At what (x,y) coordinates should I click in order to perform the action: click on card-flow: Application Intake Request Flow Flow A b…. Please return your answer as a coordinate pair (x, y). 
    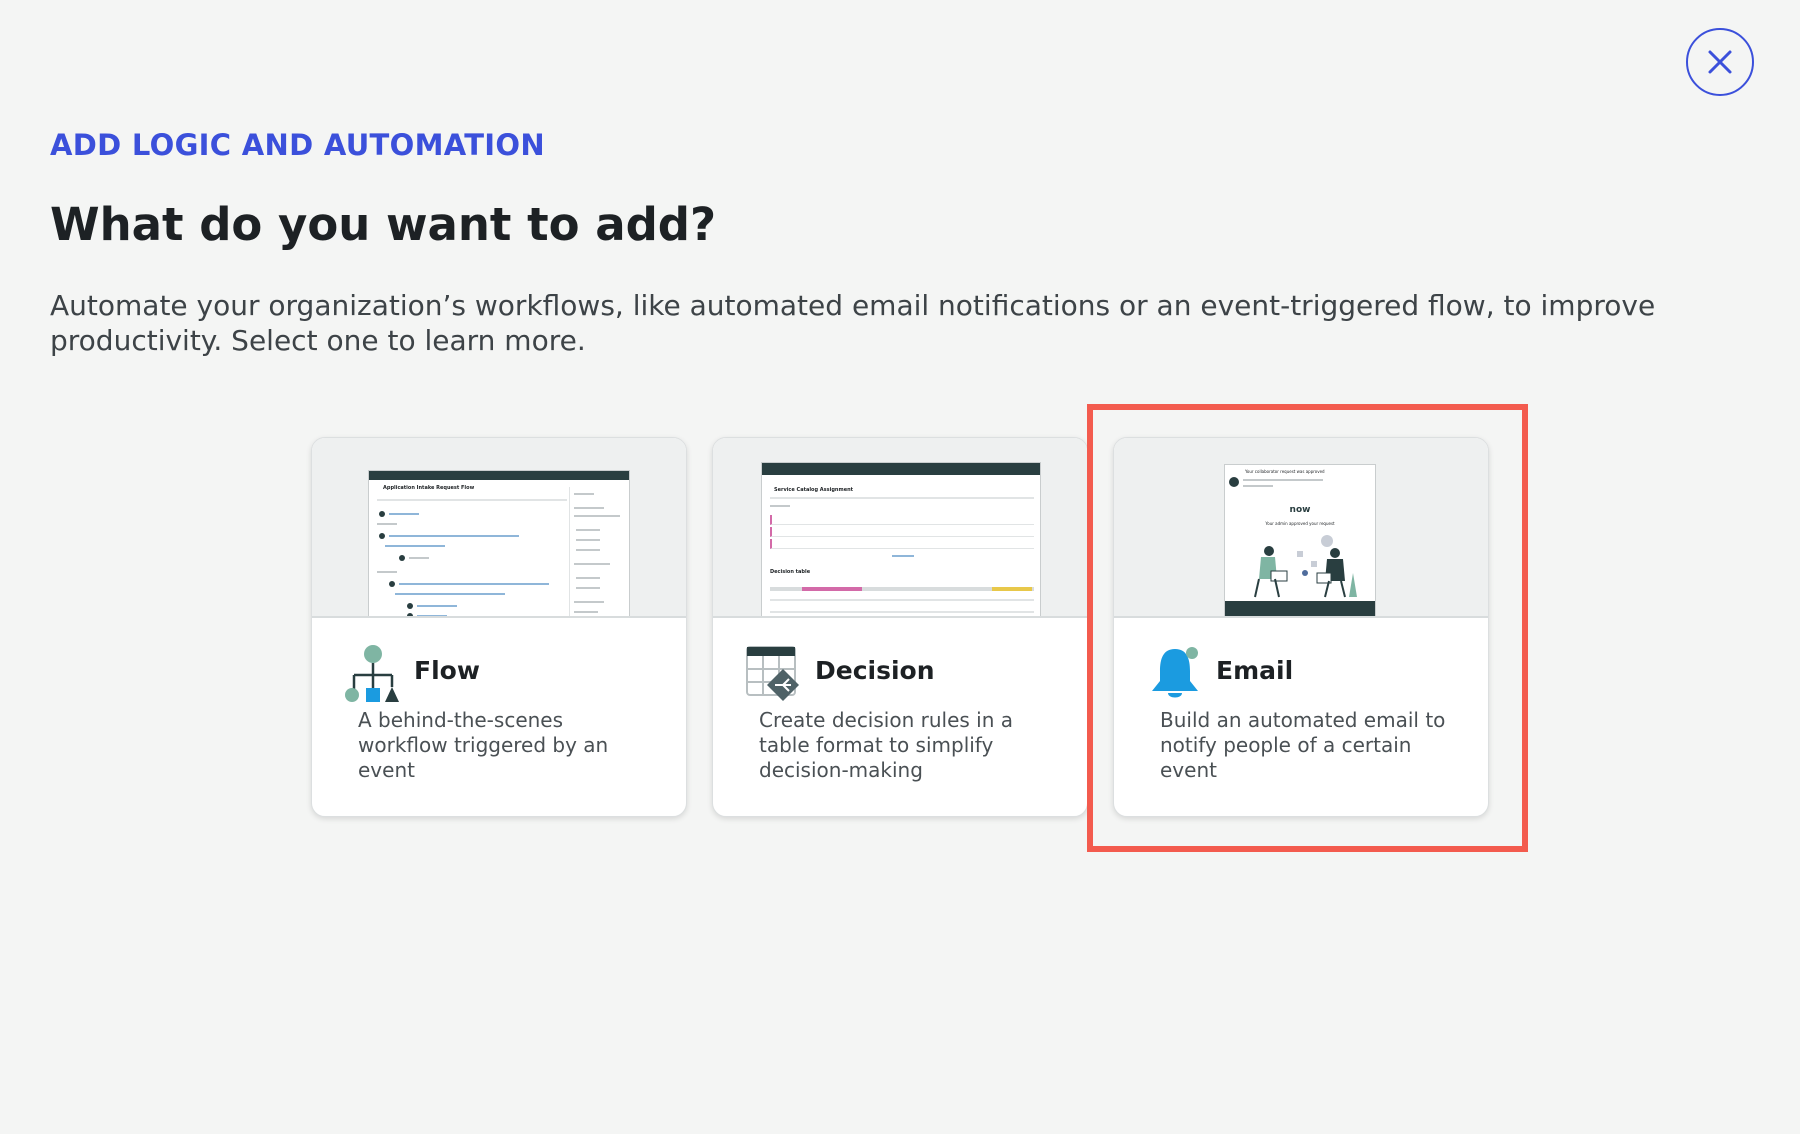
    Looking at the image, I should click on (499, 627).